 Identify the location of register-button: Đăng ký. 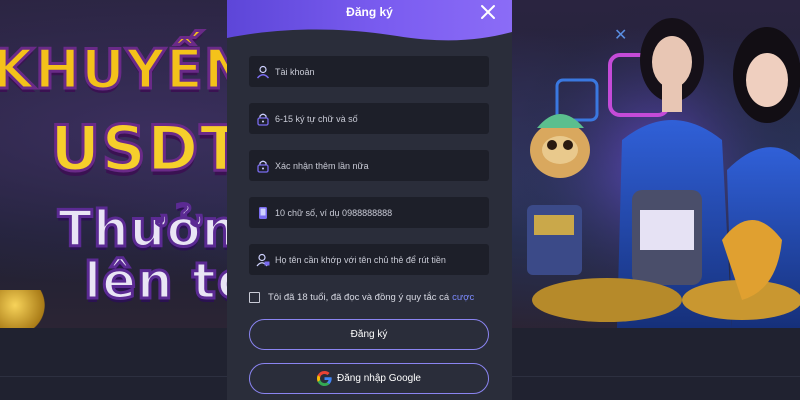
(369, 334).